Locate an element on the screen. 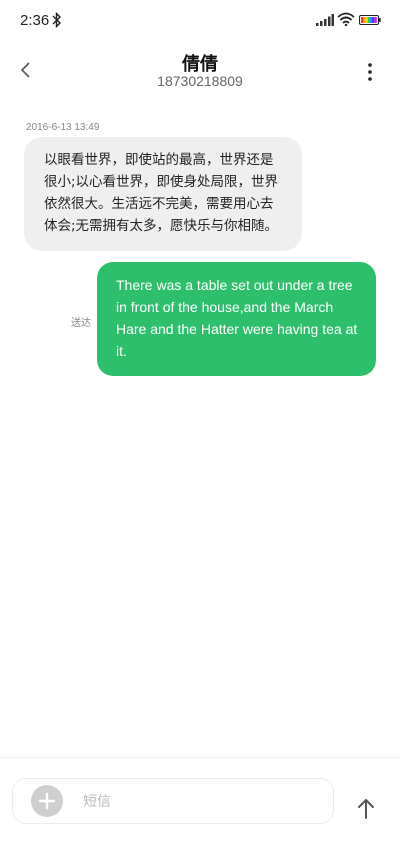 The width and height of the screenshot is (400, 844). composer-divider is located at coordinates (200, 757).